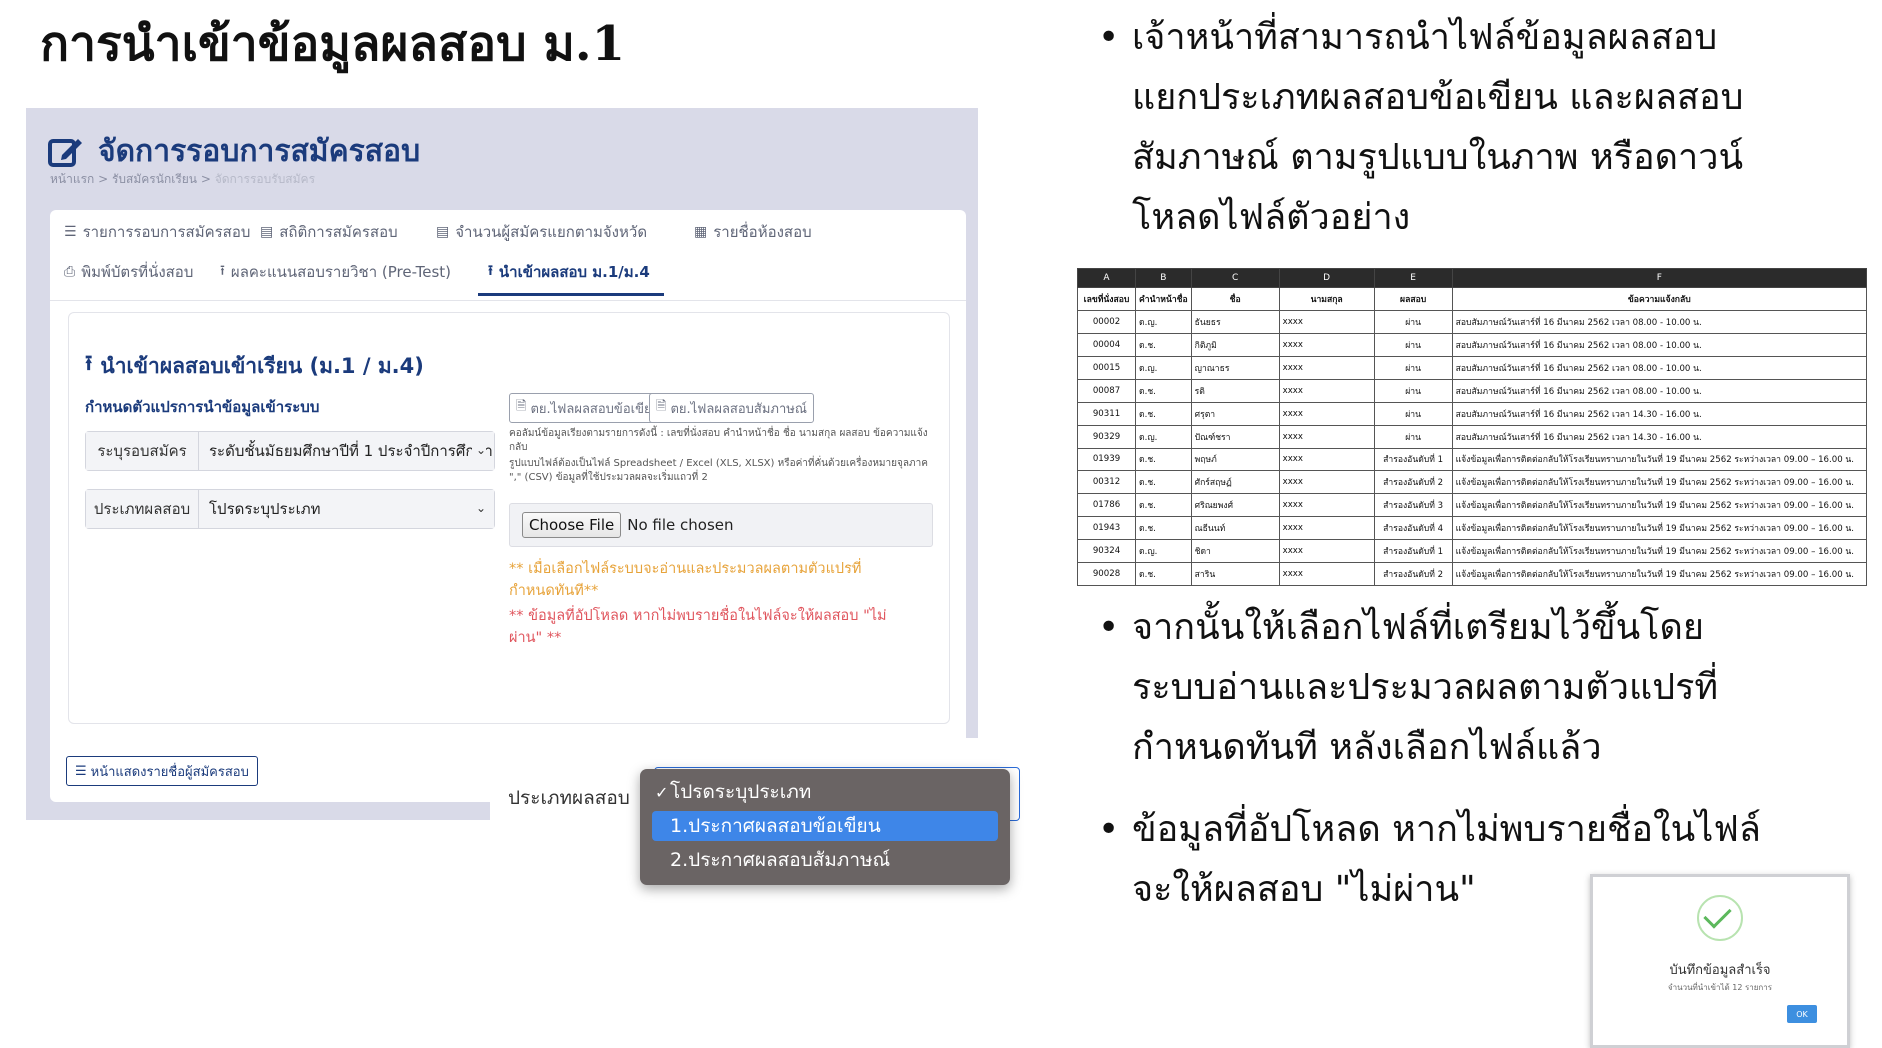  Describe the element at coordinates (1235, 436) in the screenshot. I see `table-cell: ปัณฑ์ชรา` at that location.